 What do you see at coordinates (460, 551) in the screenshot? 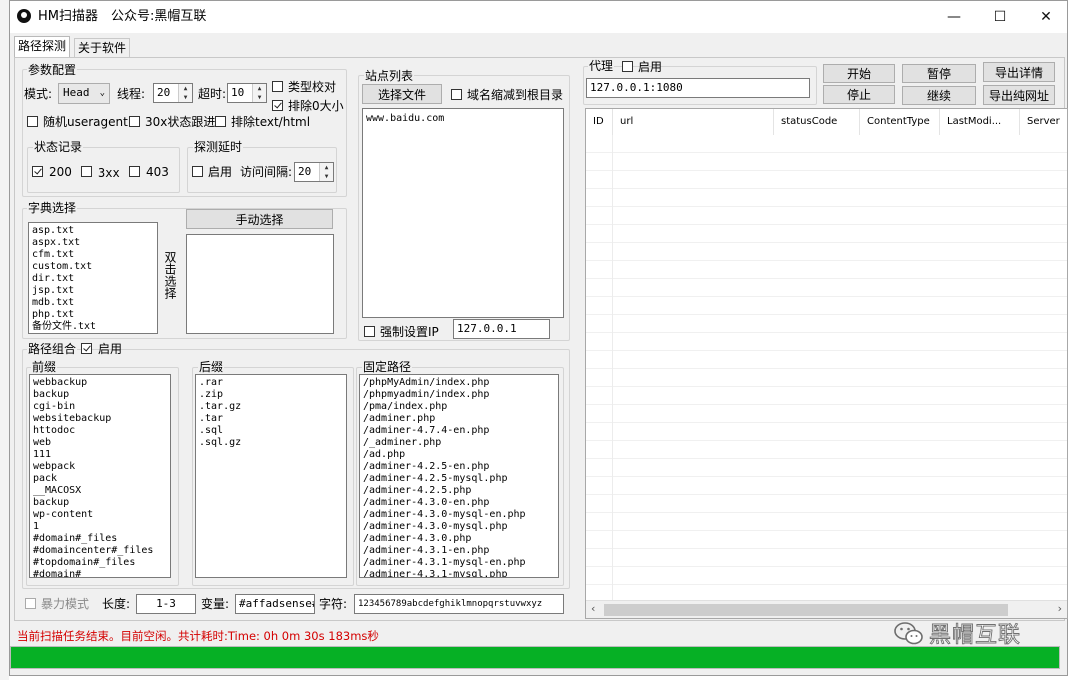
I see `fixed-path-item: /adminer-4.3.1-en.php` at bounding box center [460, 551].